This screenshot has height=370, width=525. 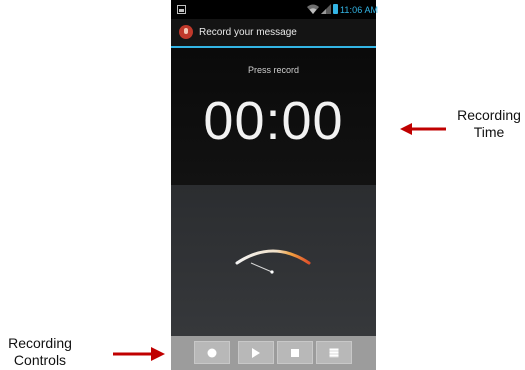 I want to click on callout-time-line1: Recording, so click(x=489, y=115).